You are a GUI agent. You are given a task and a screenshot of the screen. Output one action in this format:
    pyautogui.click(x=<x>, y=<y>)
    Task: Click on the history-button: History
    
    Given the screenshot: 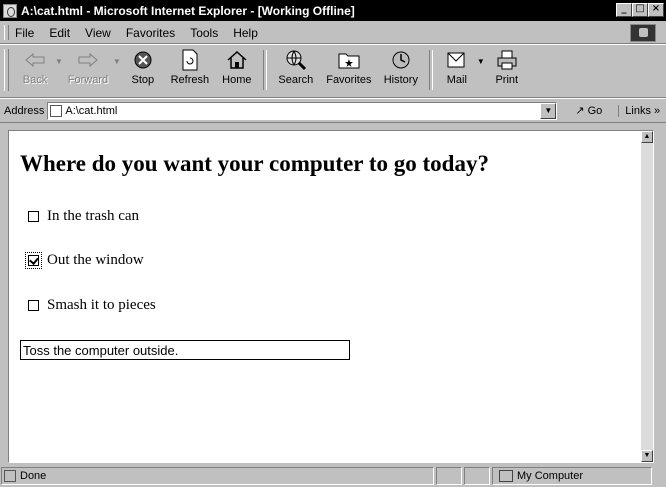 What is the action you would take?
    pyautogui.click(x=401, y=70)
    